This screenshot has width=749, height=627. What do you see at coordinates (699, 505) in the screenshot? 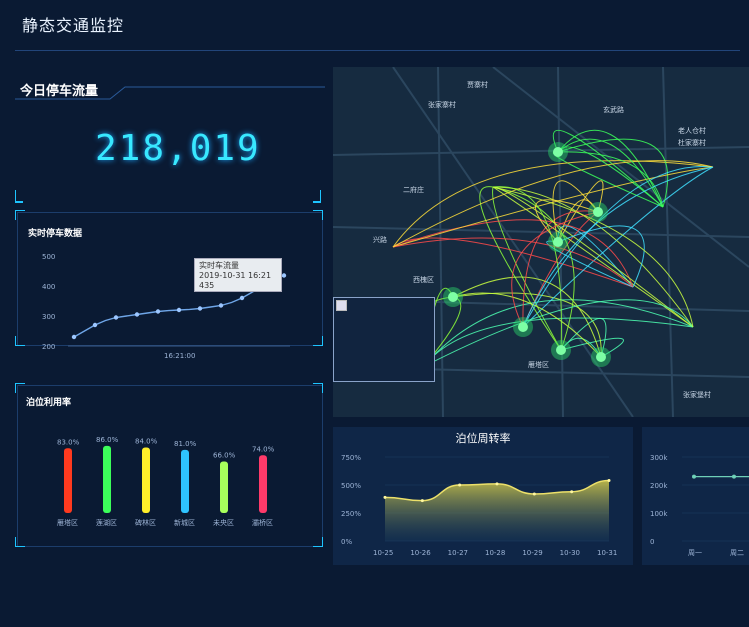
I see `weekly-line-chart: 300k 200k 100k 0 周一 周二` at bounding box center [699, 505].